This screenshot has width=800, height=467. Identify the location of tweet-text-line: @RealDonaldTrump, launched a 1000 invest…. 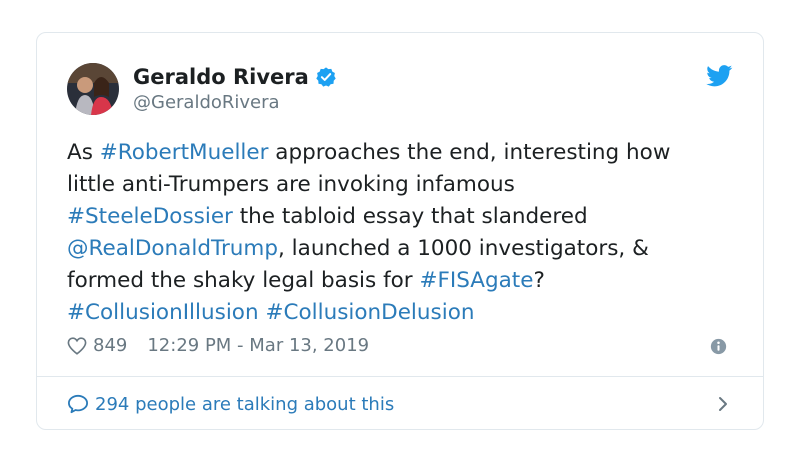
(407, 249).